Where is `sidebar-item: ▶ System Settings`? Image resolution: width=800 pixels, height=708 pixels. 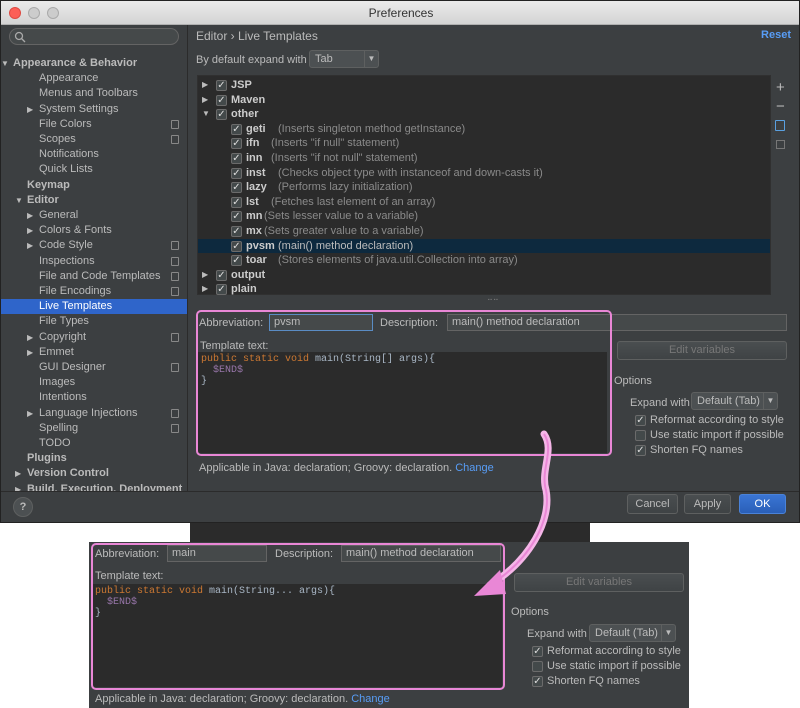
sidebar-item: ▶ System Settings is located at coordinates (94, 109).